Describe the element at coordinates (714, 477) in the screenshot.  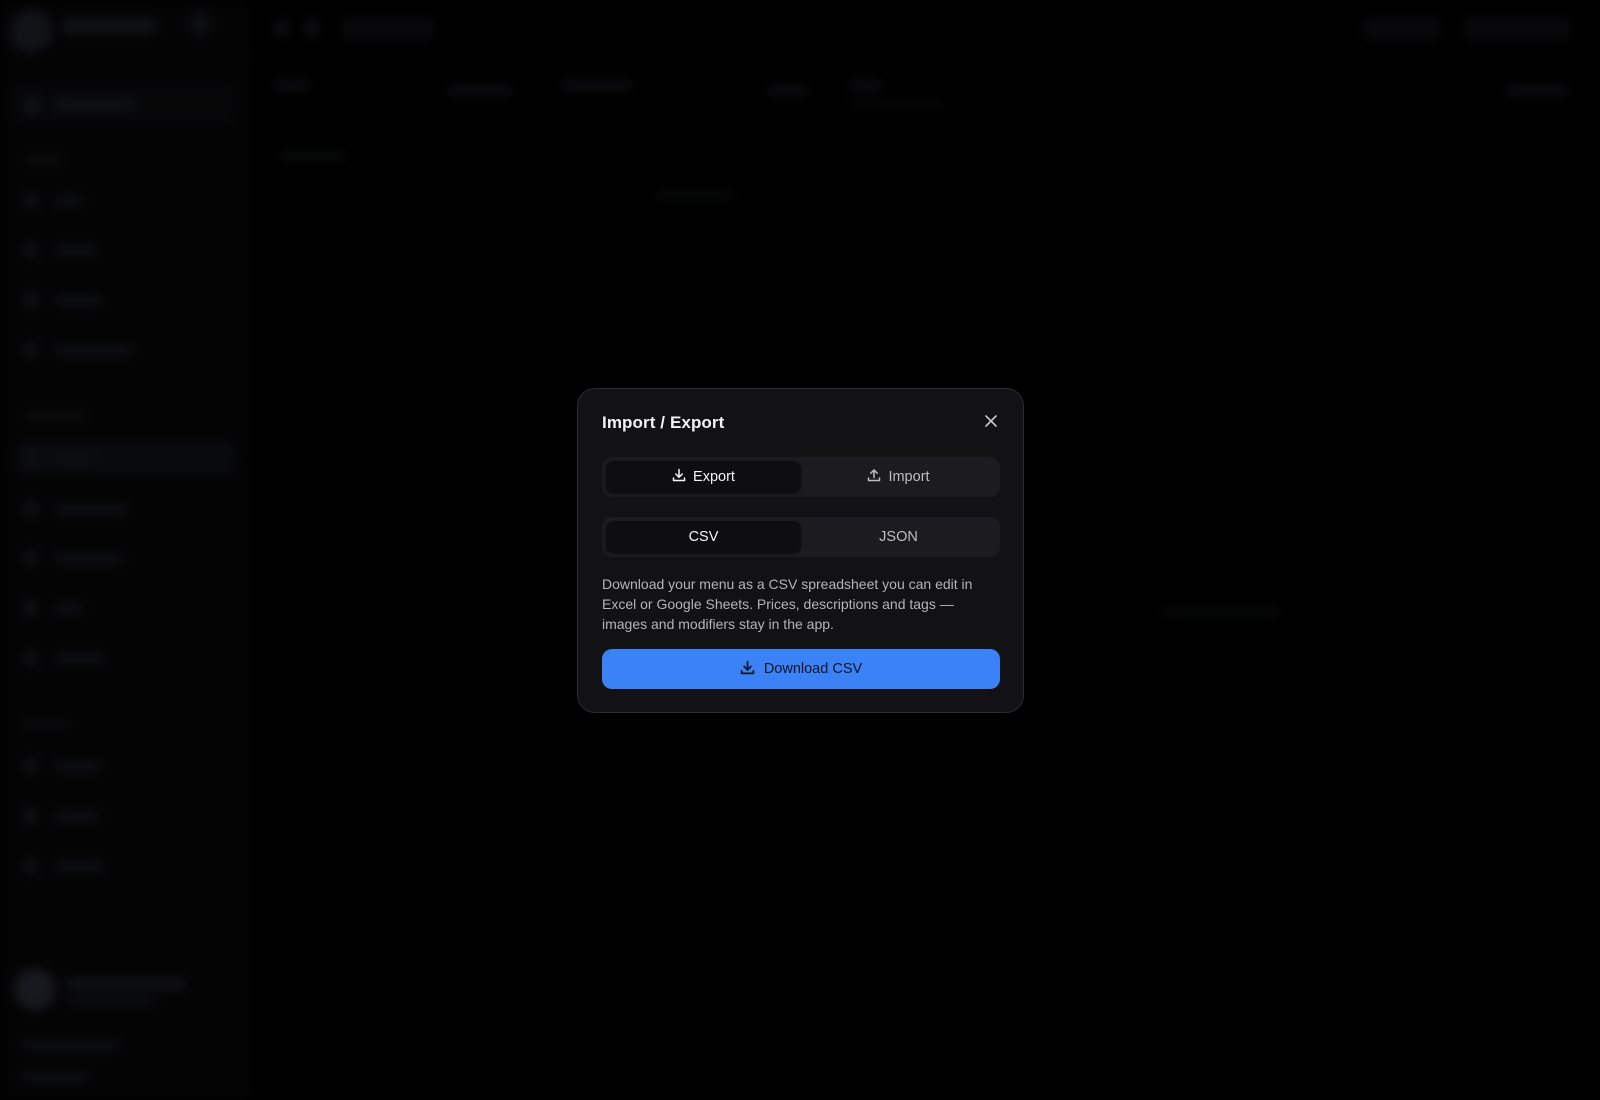
I see `tab-export-label: Export` at that location.